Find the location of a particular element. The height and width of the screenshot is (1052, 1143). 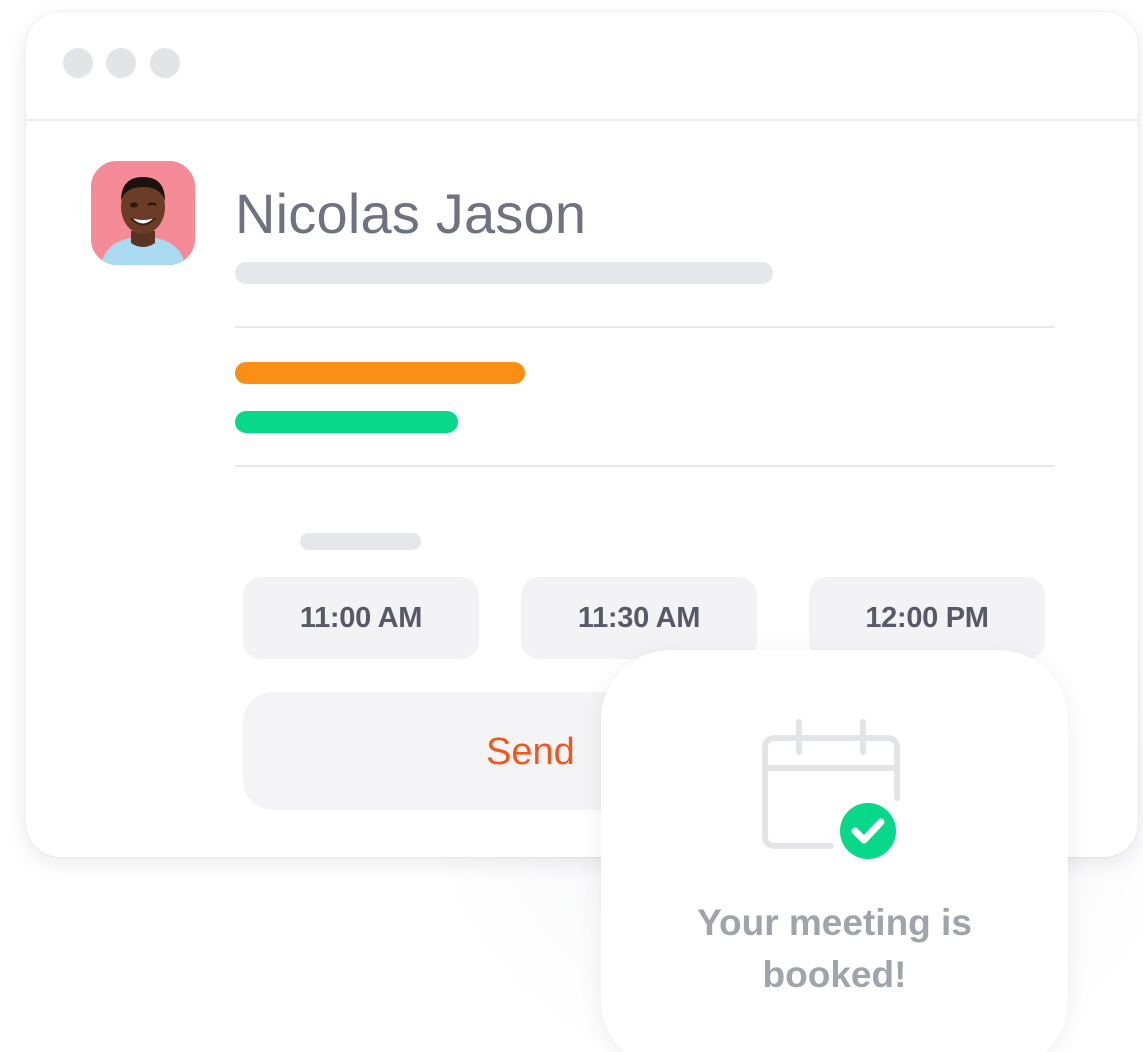

green-progress-bar is located at coordinates (346, 422).